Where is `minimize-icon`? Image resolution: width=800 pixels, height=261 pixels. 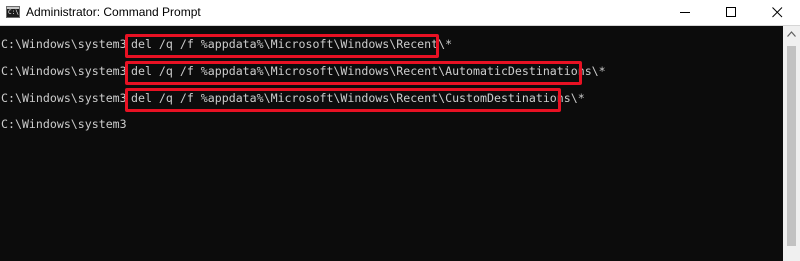
minimize-icon is located at coordinates (685, 12).